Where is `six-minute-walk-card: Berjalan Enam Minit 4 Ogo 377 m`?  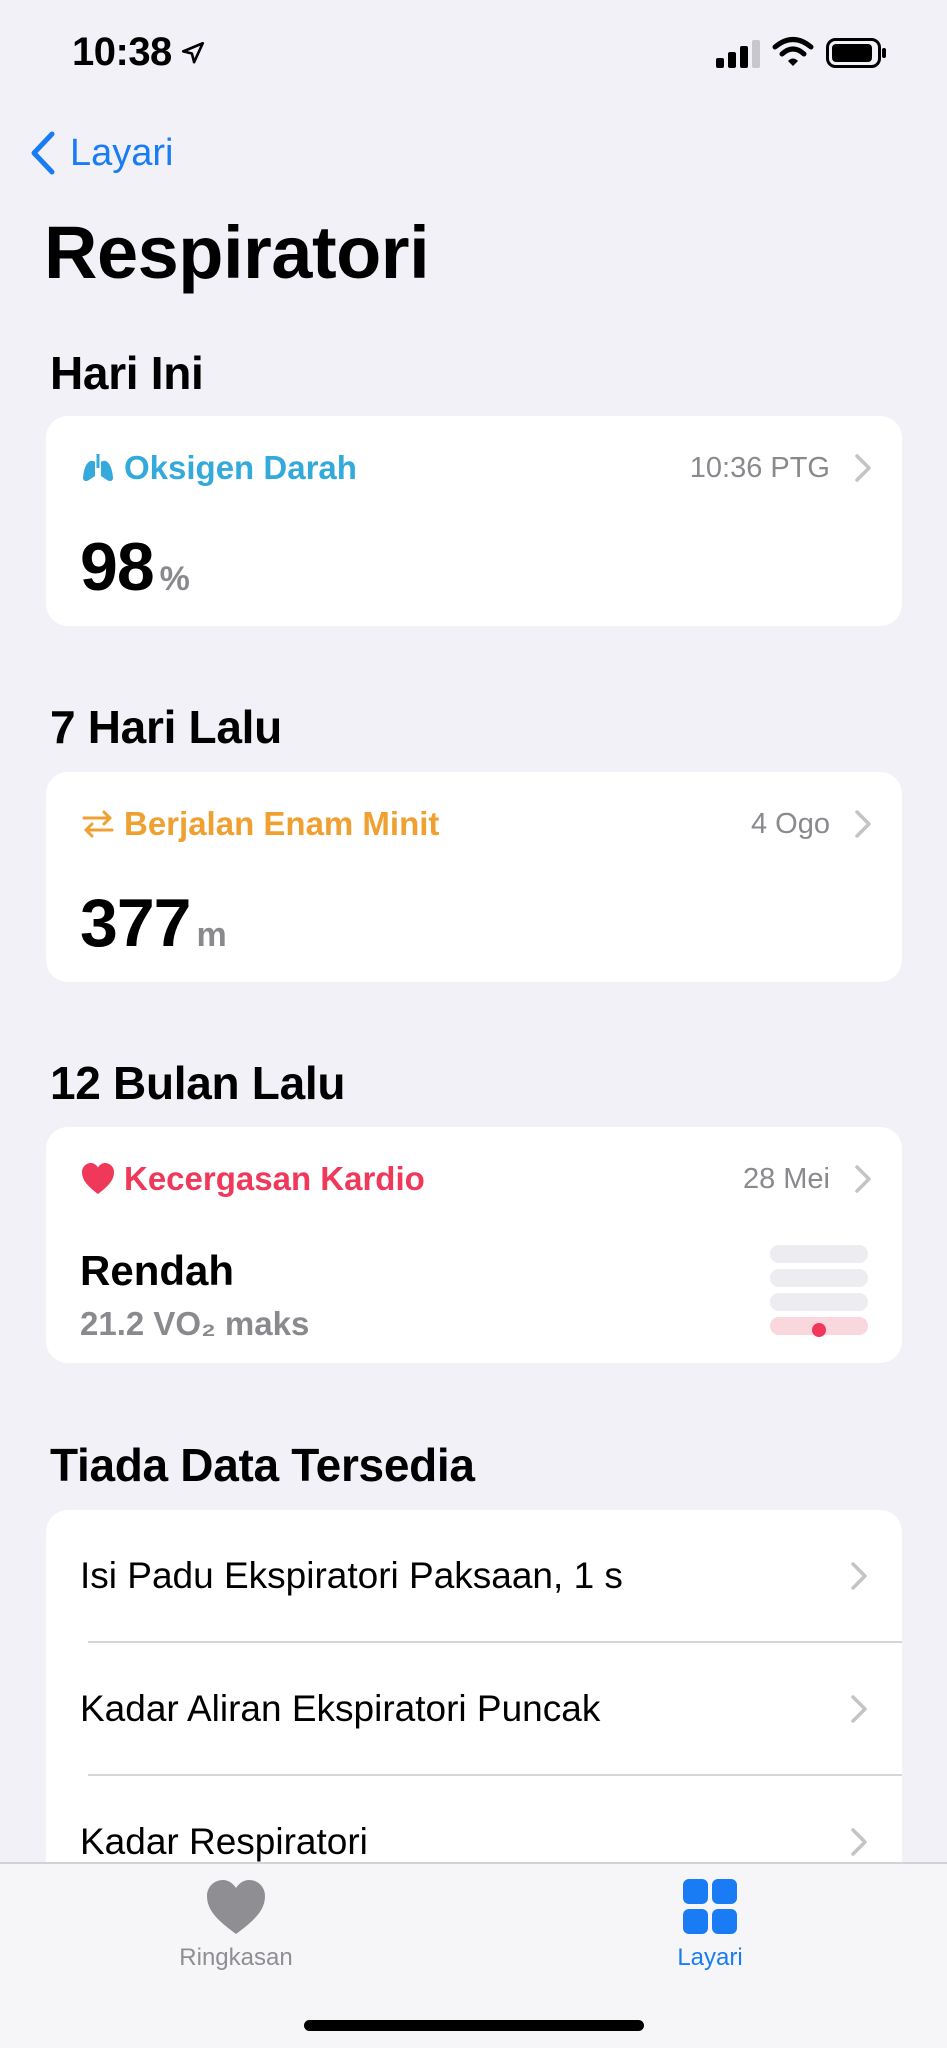 six-minute-walk-card: Berjalan Enam Minit 4 Ogo 377 m is located at coordinates (474, 877).